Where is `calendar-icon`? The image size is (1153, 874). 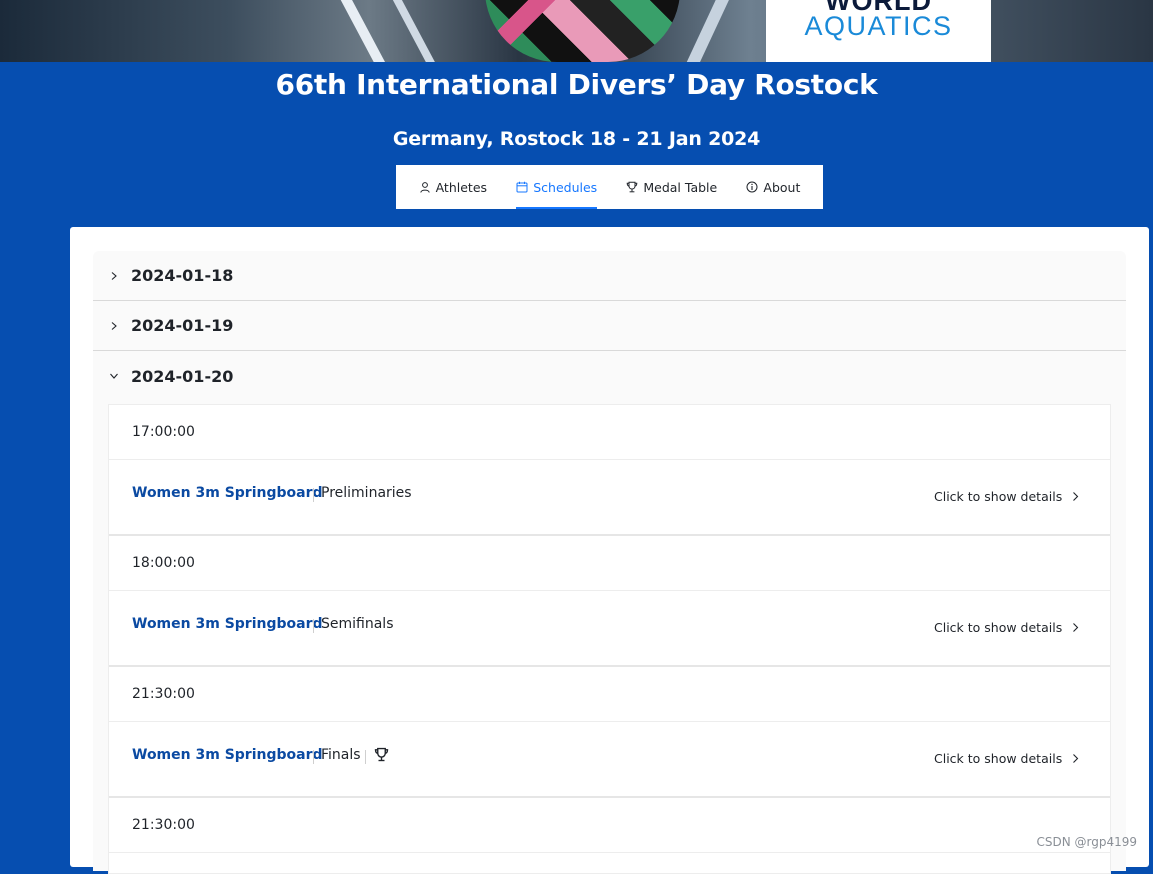 calendar-icon is located at coordinates (522, 187).